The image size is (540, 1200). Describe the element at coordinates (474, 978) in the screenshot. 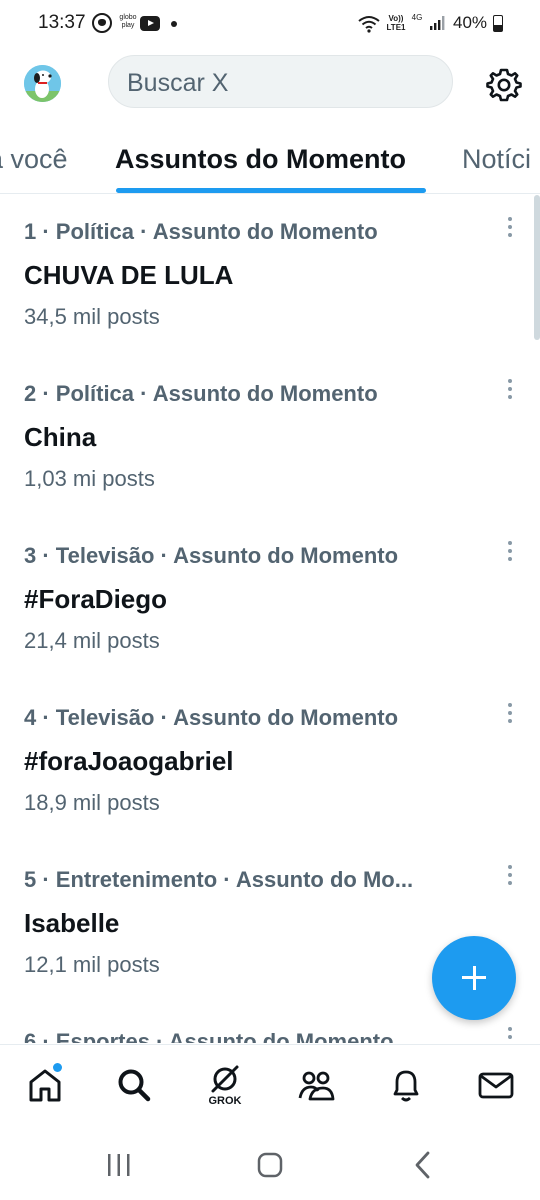

I see `compose-post-button` at that location.